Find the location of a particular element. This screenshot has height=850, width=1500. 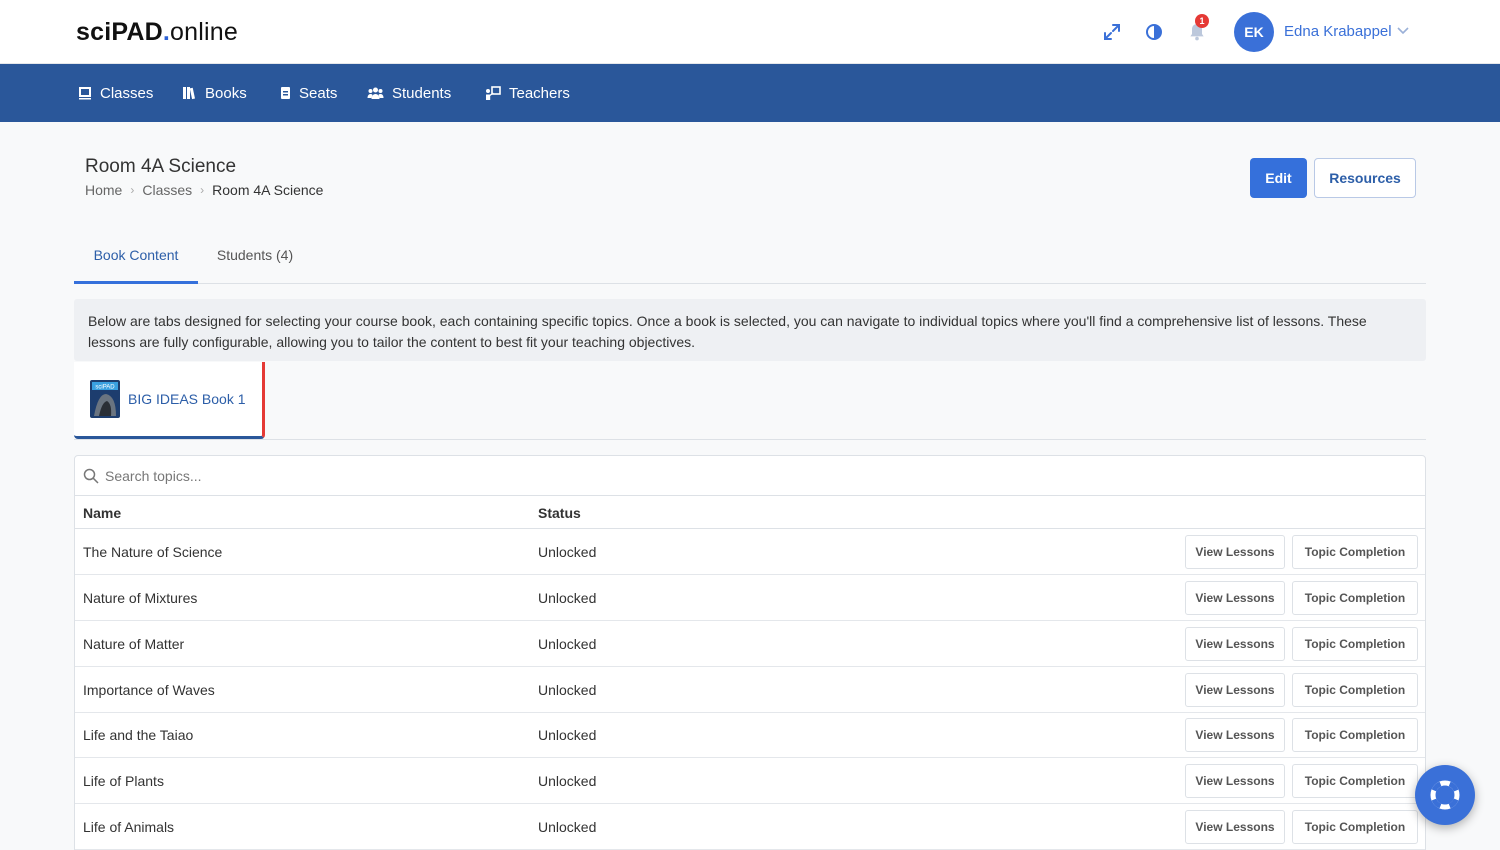

nav-item-books: Books is located at coordinates (214, 93).